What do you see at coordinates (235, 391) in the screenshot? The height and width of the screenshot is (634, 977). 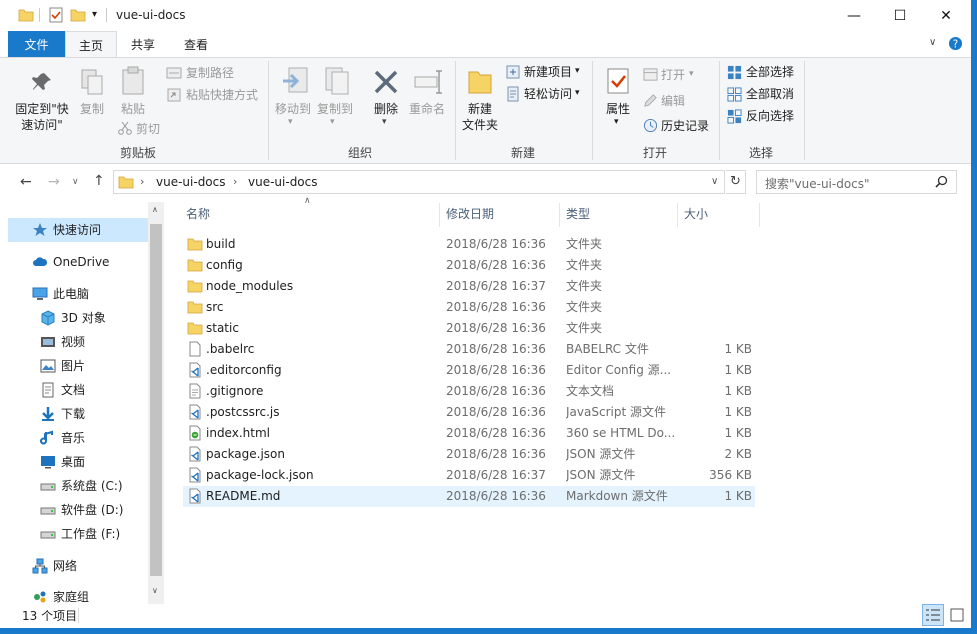 I see `file-name: .gitignore` at bounding box center [235, 391].